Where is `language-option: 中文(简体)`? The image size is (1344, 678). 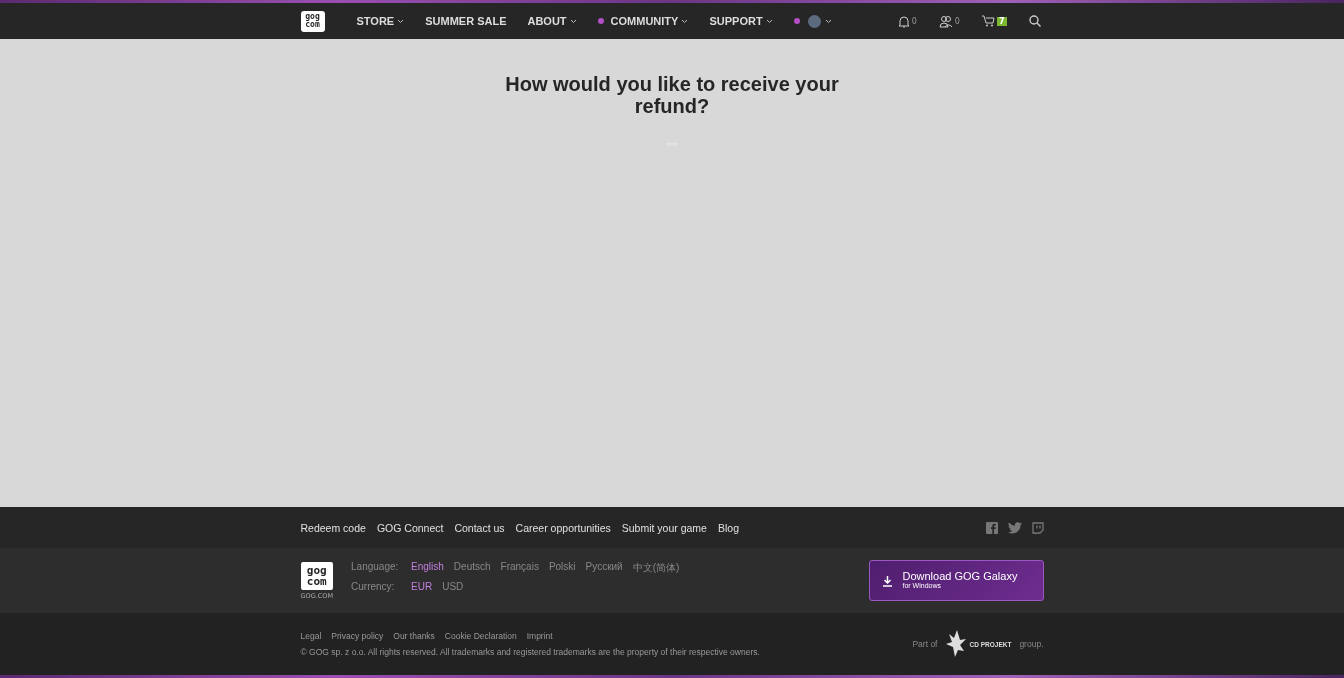 language-option: 中文(简体) is located at coordinates (656, 568).